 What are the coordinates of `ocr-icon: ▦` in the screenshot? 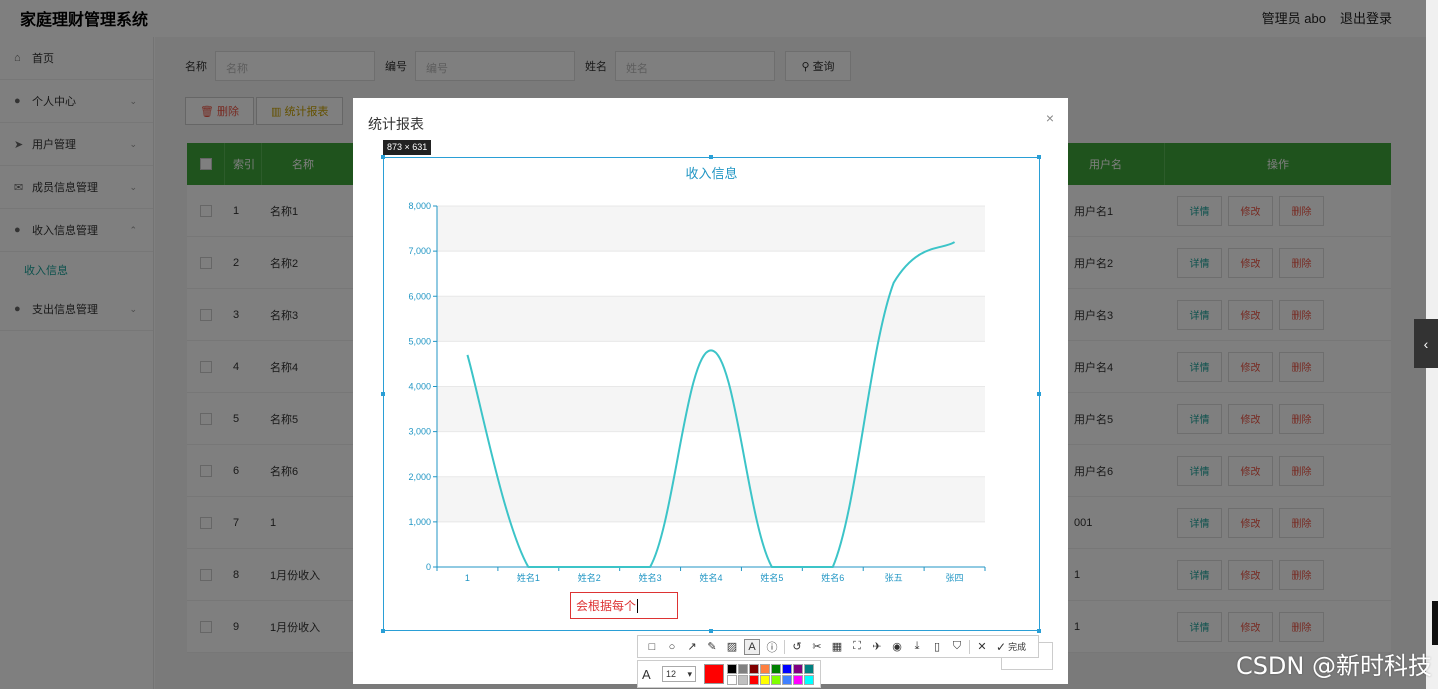 It's located at (837, 647).